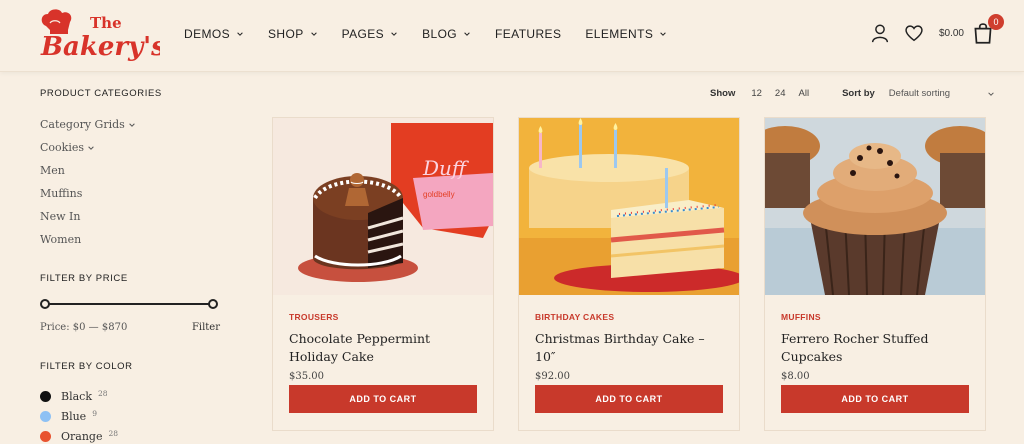 The width and height of the screenshot is (1024, 444). I want to click on product-title: Christmas Birthday Cake – 10″, so click(629, 348).